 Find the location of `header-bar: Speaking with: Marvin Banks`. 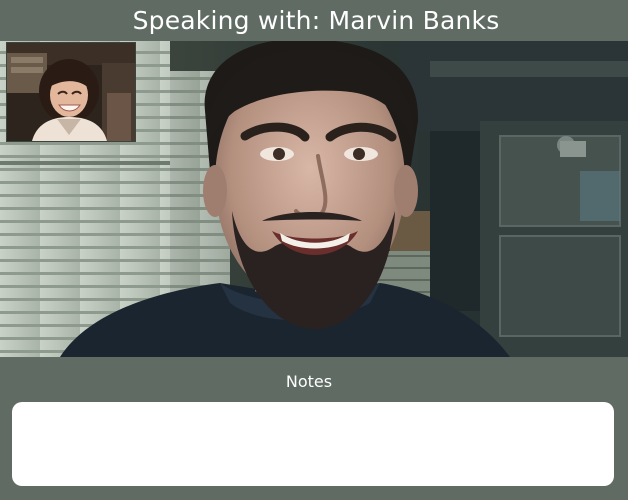

header-bar: Speaking with: Marvin Banks is located at coordinates (314, 20).